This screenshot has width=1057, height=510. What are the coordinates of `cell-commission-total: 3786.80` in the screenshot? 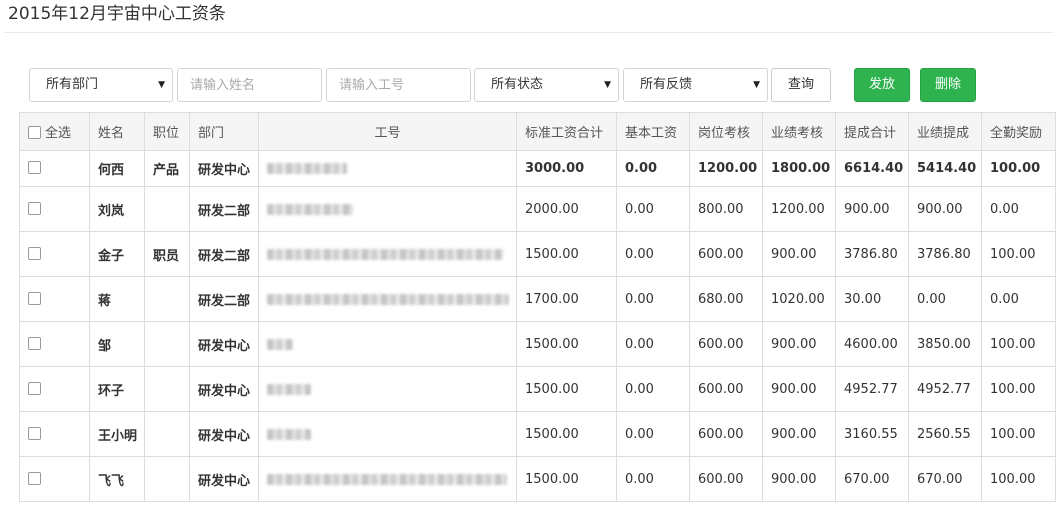 It's located at (872, 254).